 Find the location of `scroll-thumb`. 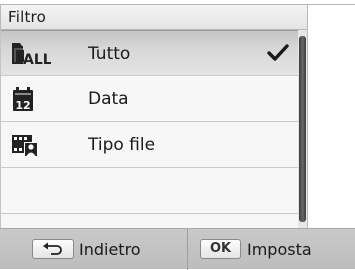

scroll-thumb is located at coordinates (302, 129).